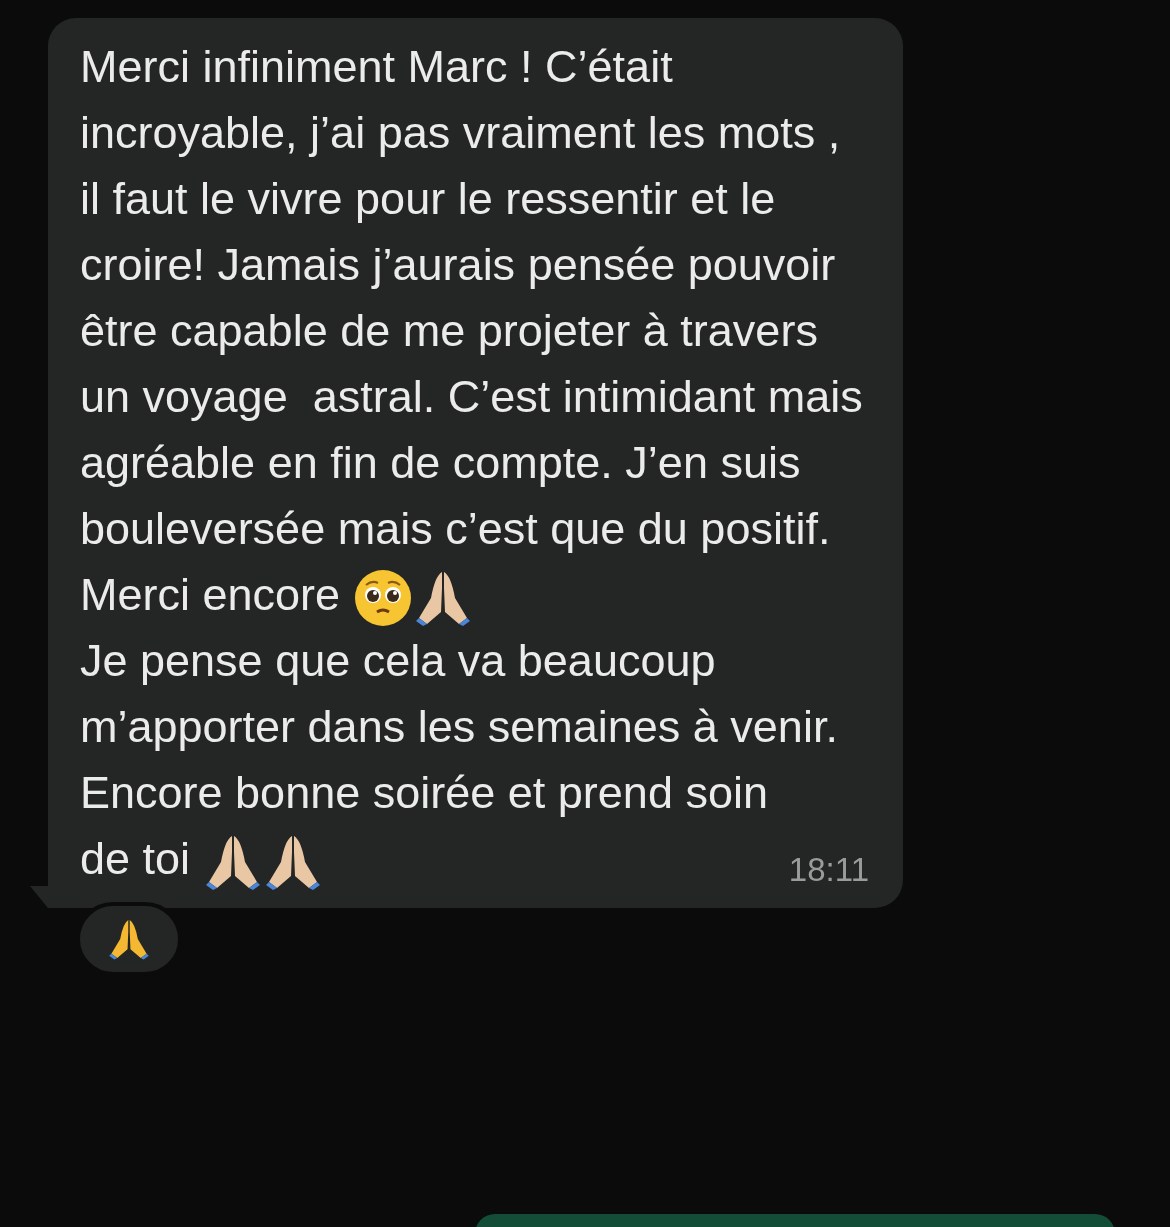 This screenshot has width=1170, height=1227. I want to click on message-text: Merci encore, so click(474, 595).